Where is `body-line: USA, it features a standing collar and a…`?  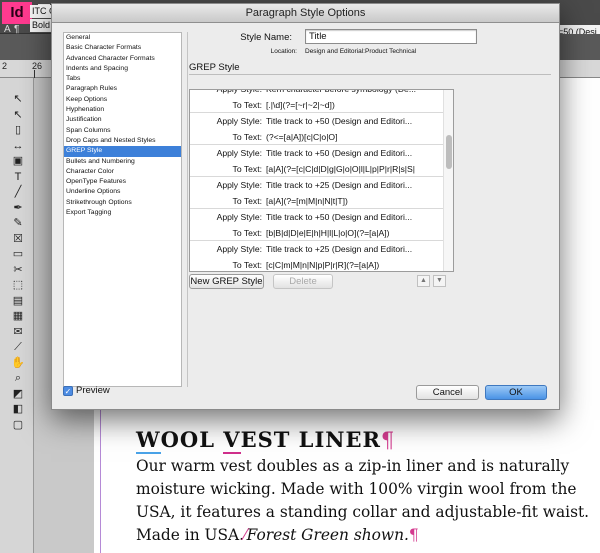 body-line: USA, it features a standing collar and a… is located at coordinates (363, 512).